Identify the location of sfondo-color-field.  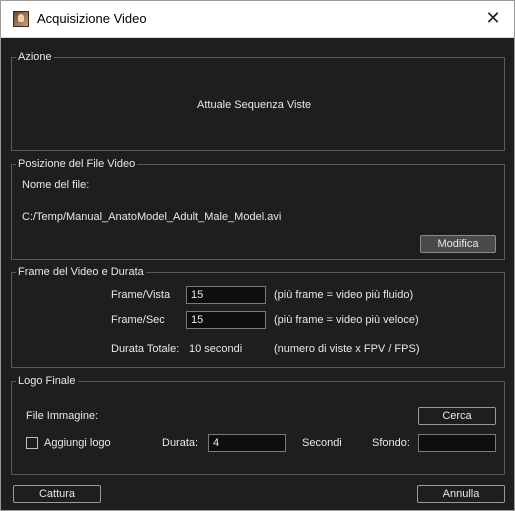
(457, 443).